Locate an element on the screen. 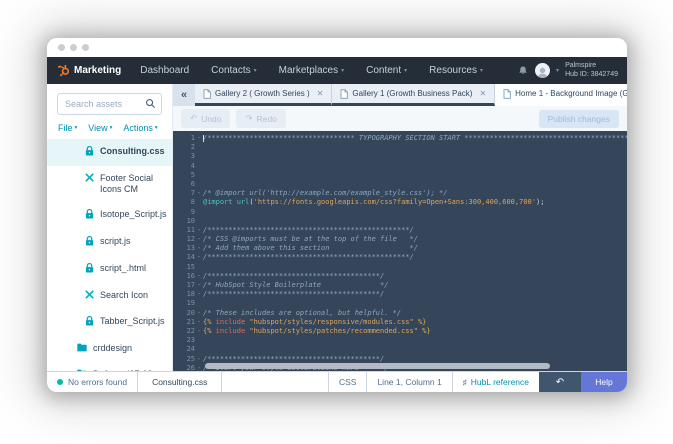 This screenshot has height=444, width=673. window-zoom-button is located at coordinates (85, 47).